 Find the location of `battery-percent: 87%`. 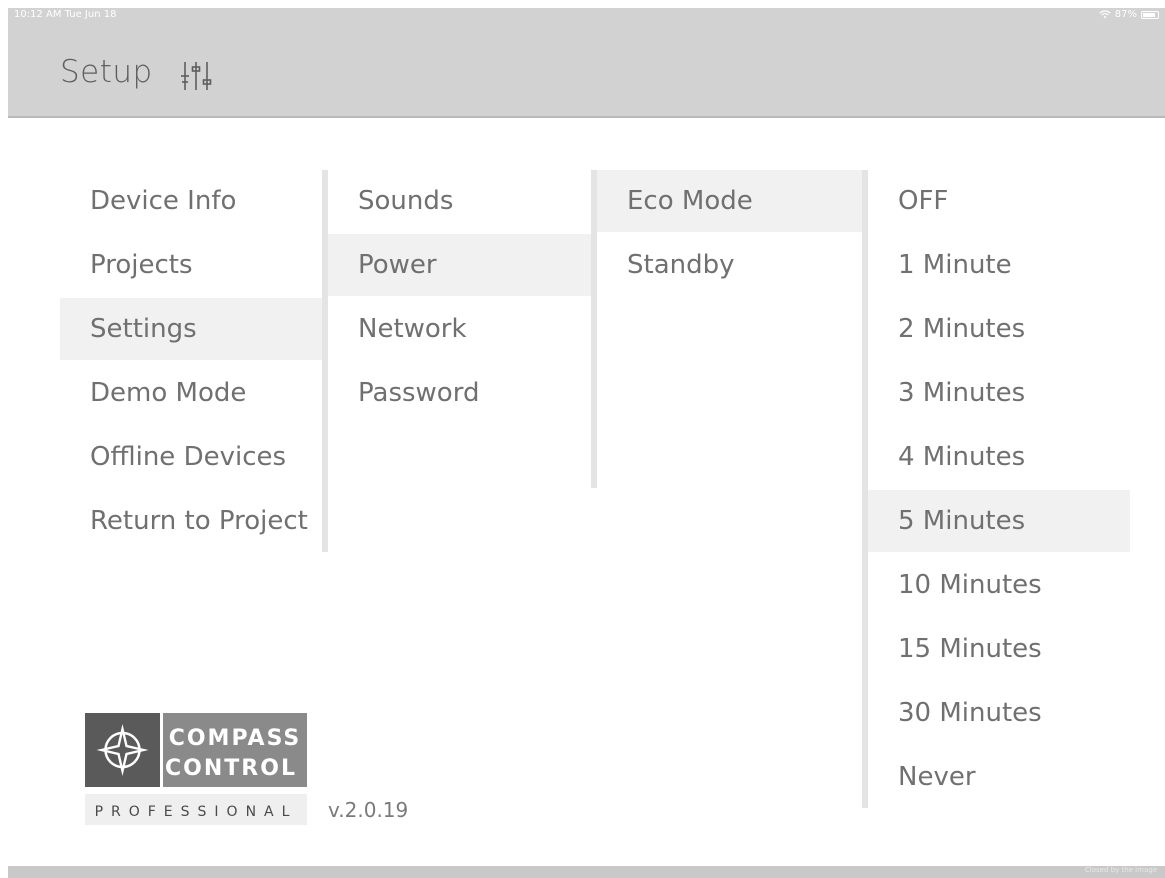

battery-percent: 87% is located at coordinates (1125, 14).